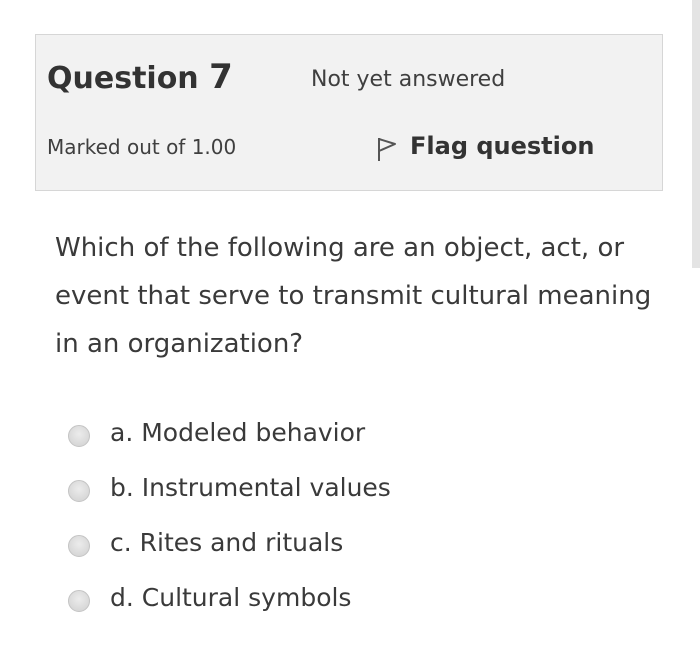  I want to click on flag-question-button: Flag question, so click(485, 146).